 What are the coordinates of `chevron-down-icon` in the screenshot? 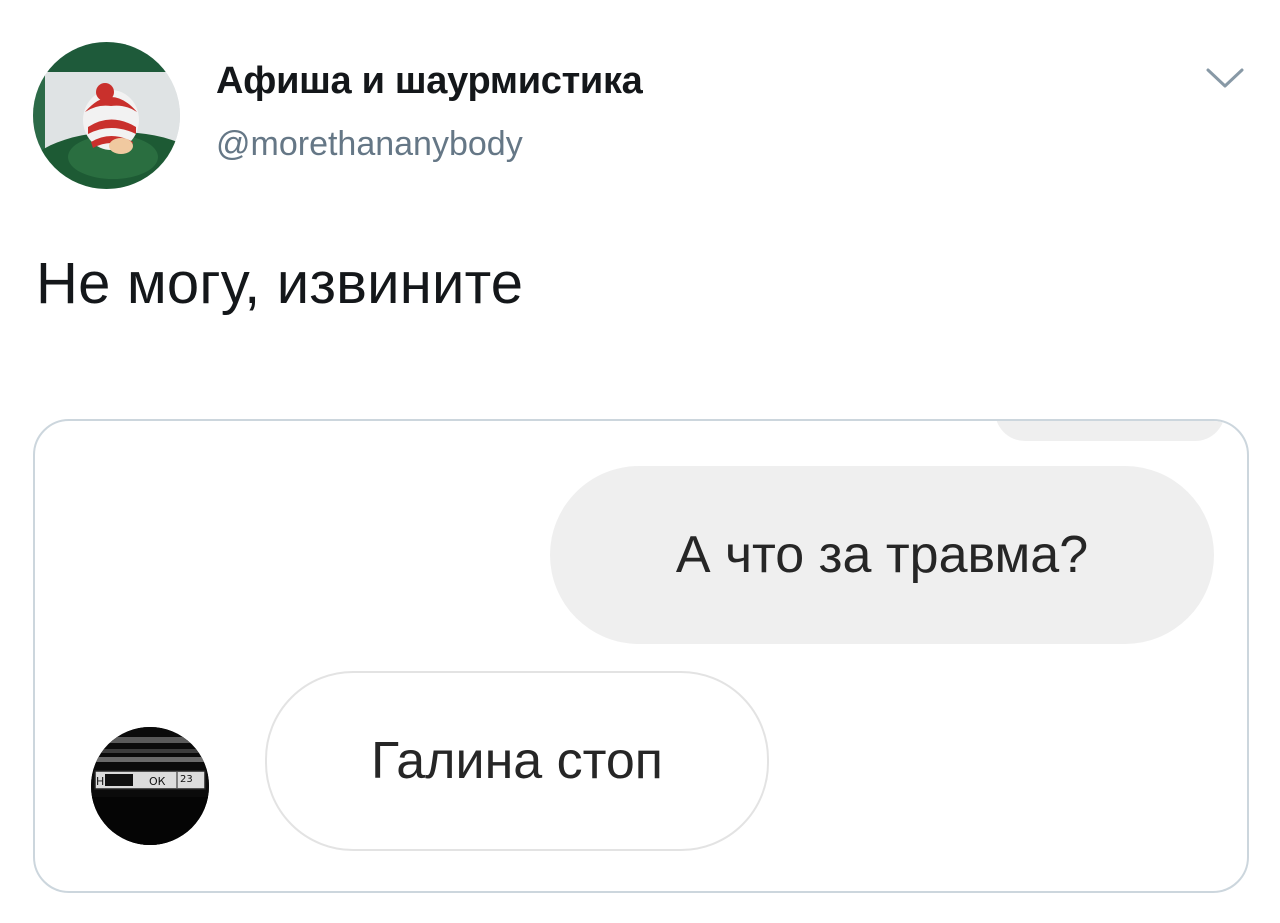 It's located at (1225, 77).